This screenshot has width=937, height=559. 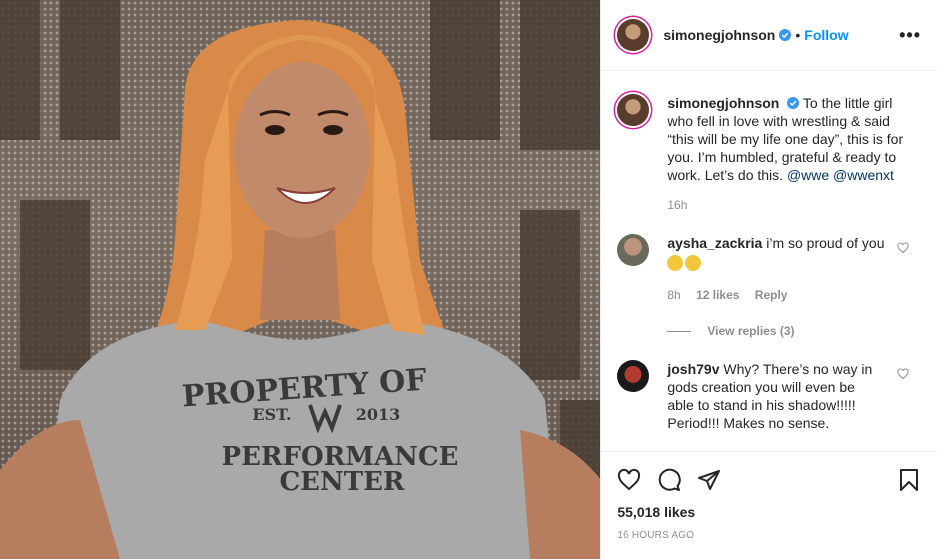 I want to click on share-icon, so click(x=709, y=480).